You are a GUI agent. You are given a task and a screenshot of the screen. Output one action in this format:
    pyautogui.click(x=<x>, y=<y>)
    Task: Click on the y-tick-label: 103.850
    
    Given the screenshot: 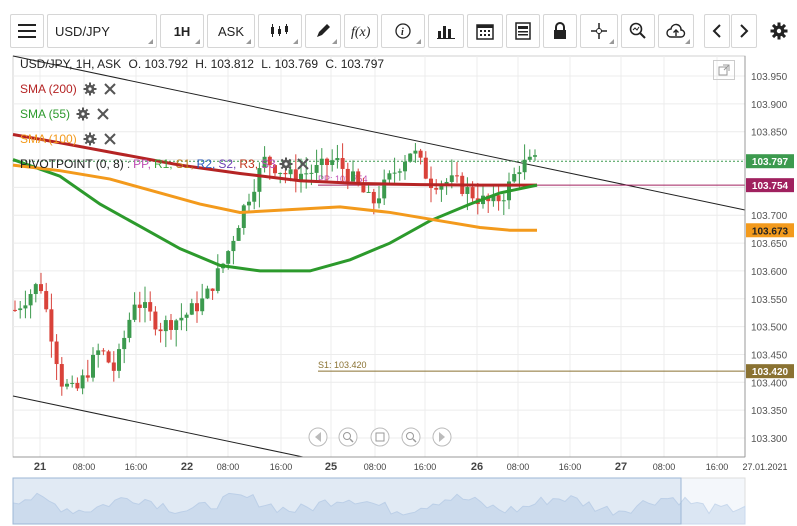 What is the action you would take?
    pyautogui.click(x=769, y=133)
    